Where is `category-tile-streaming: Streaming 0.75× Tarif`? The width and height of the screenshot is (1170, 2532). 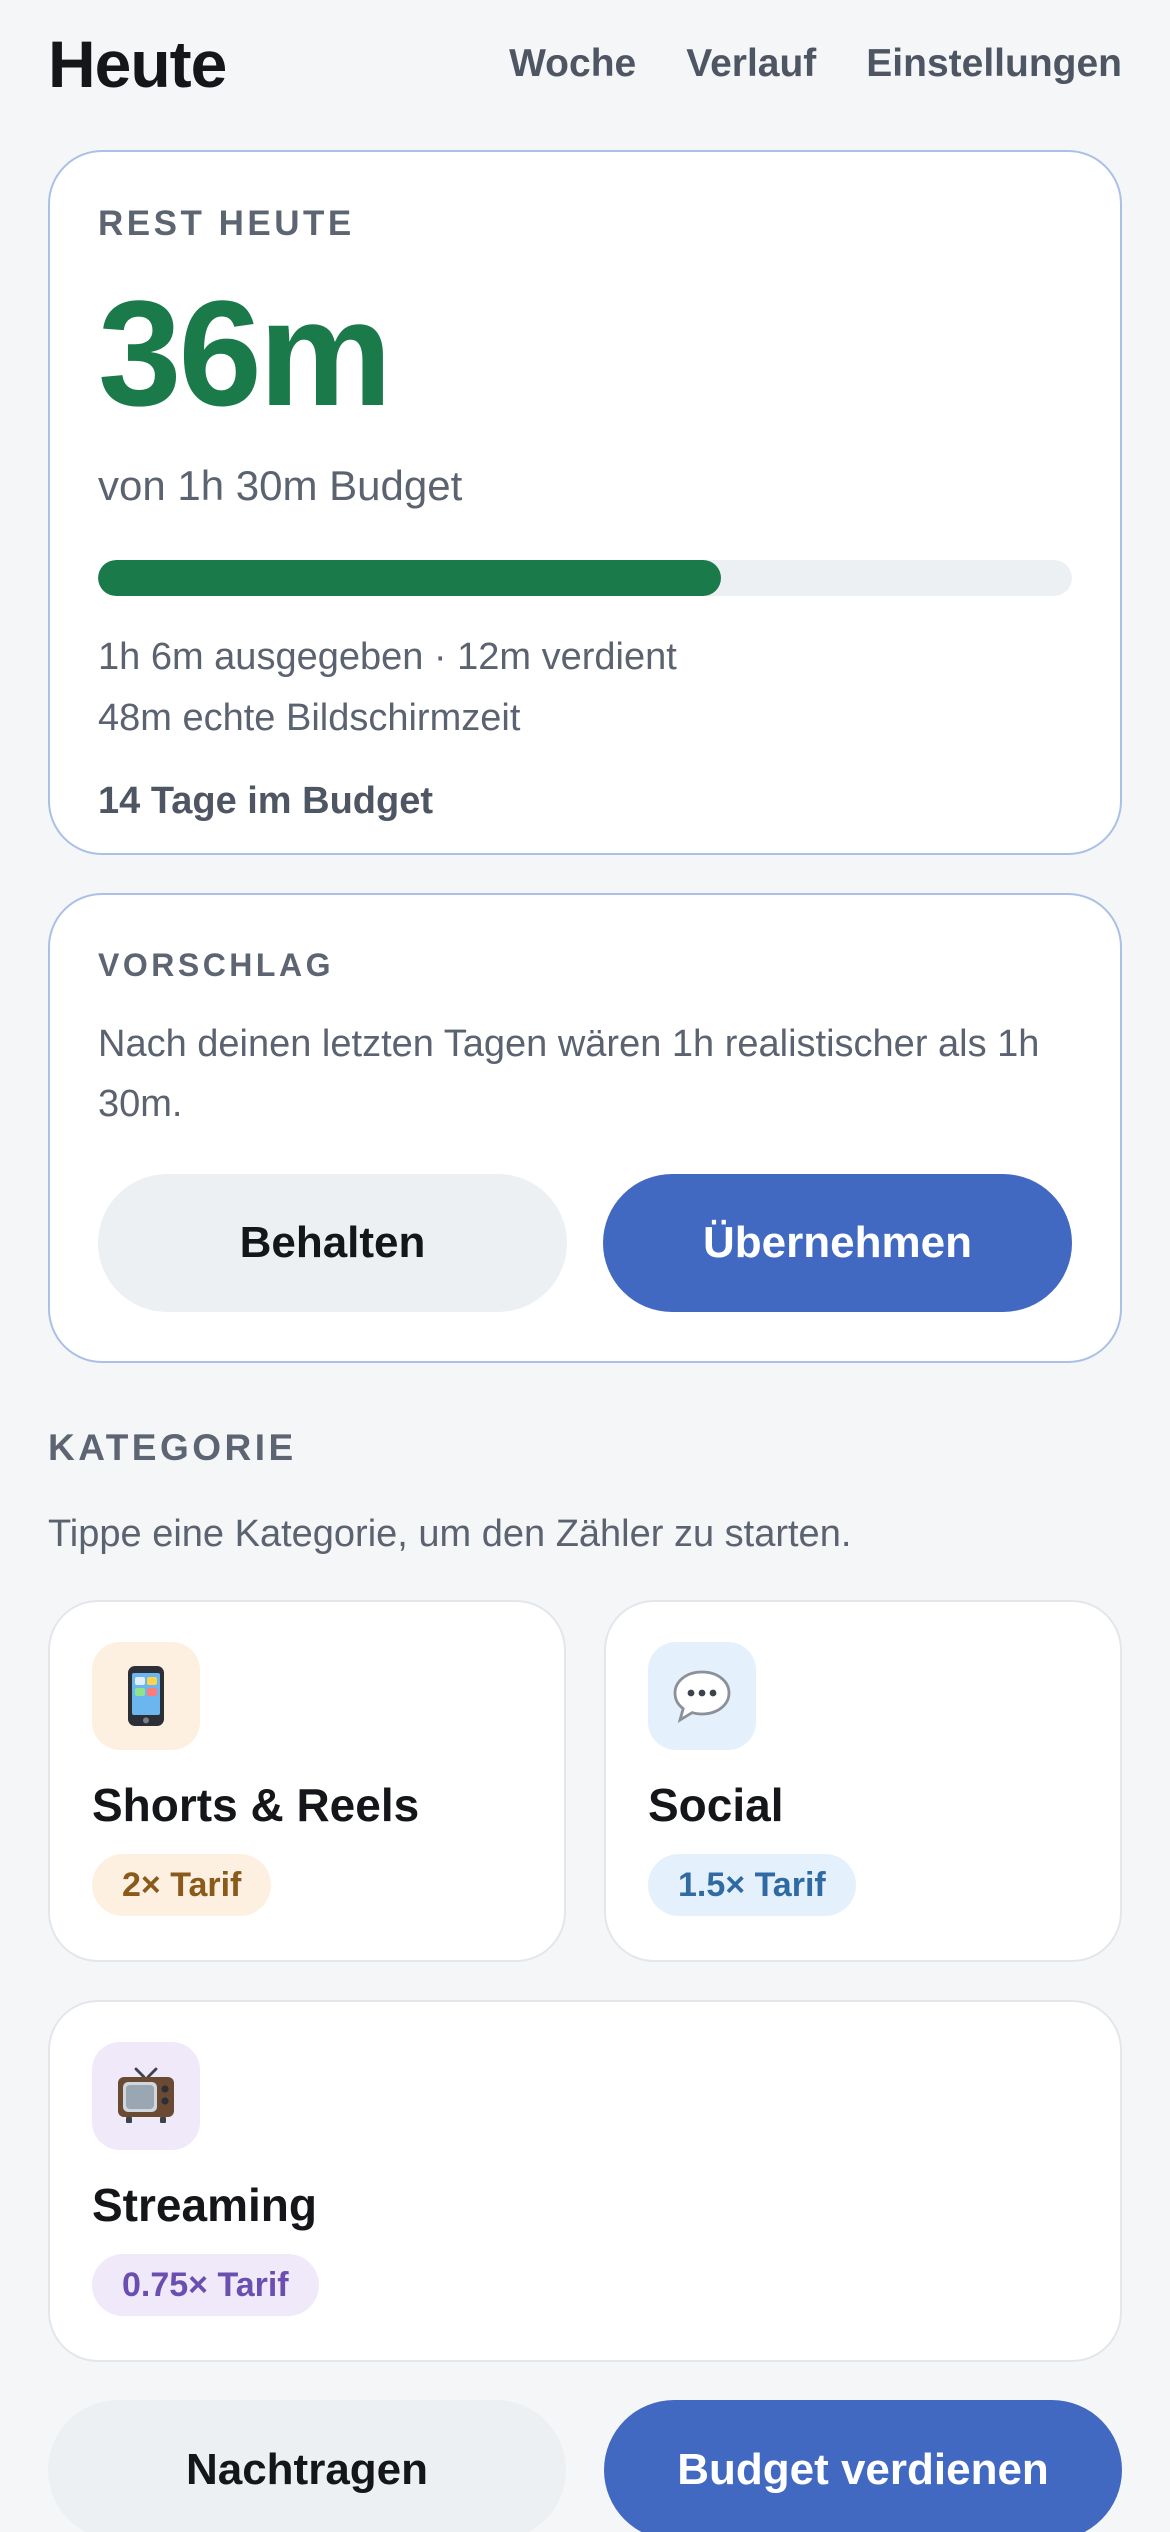 category-tile-streaming: Streaming 0.75× Tarif is located at coordinates (585, 2181).